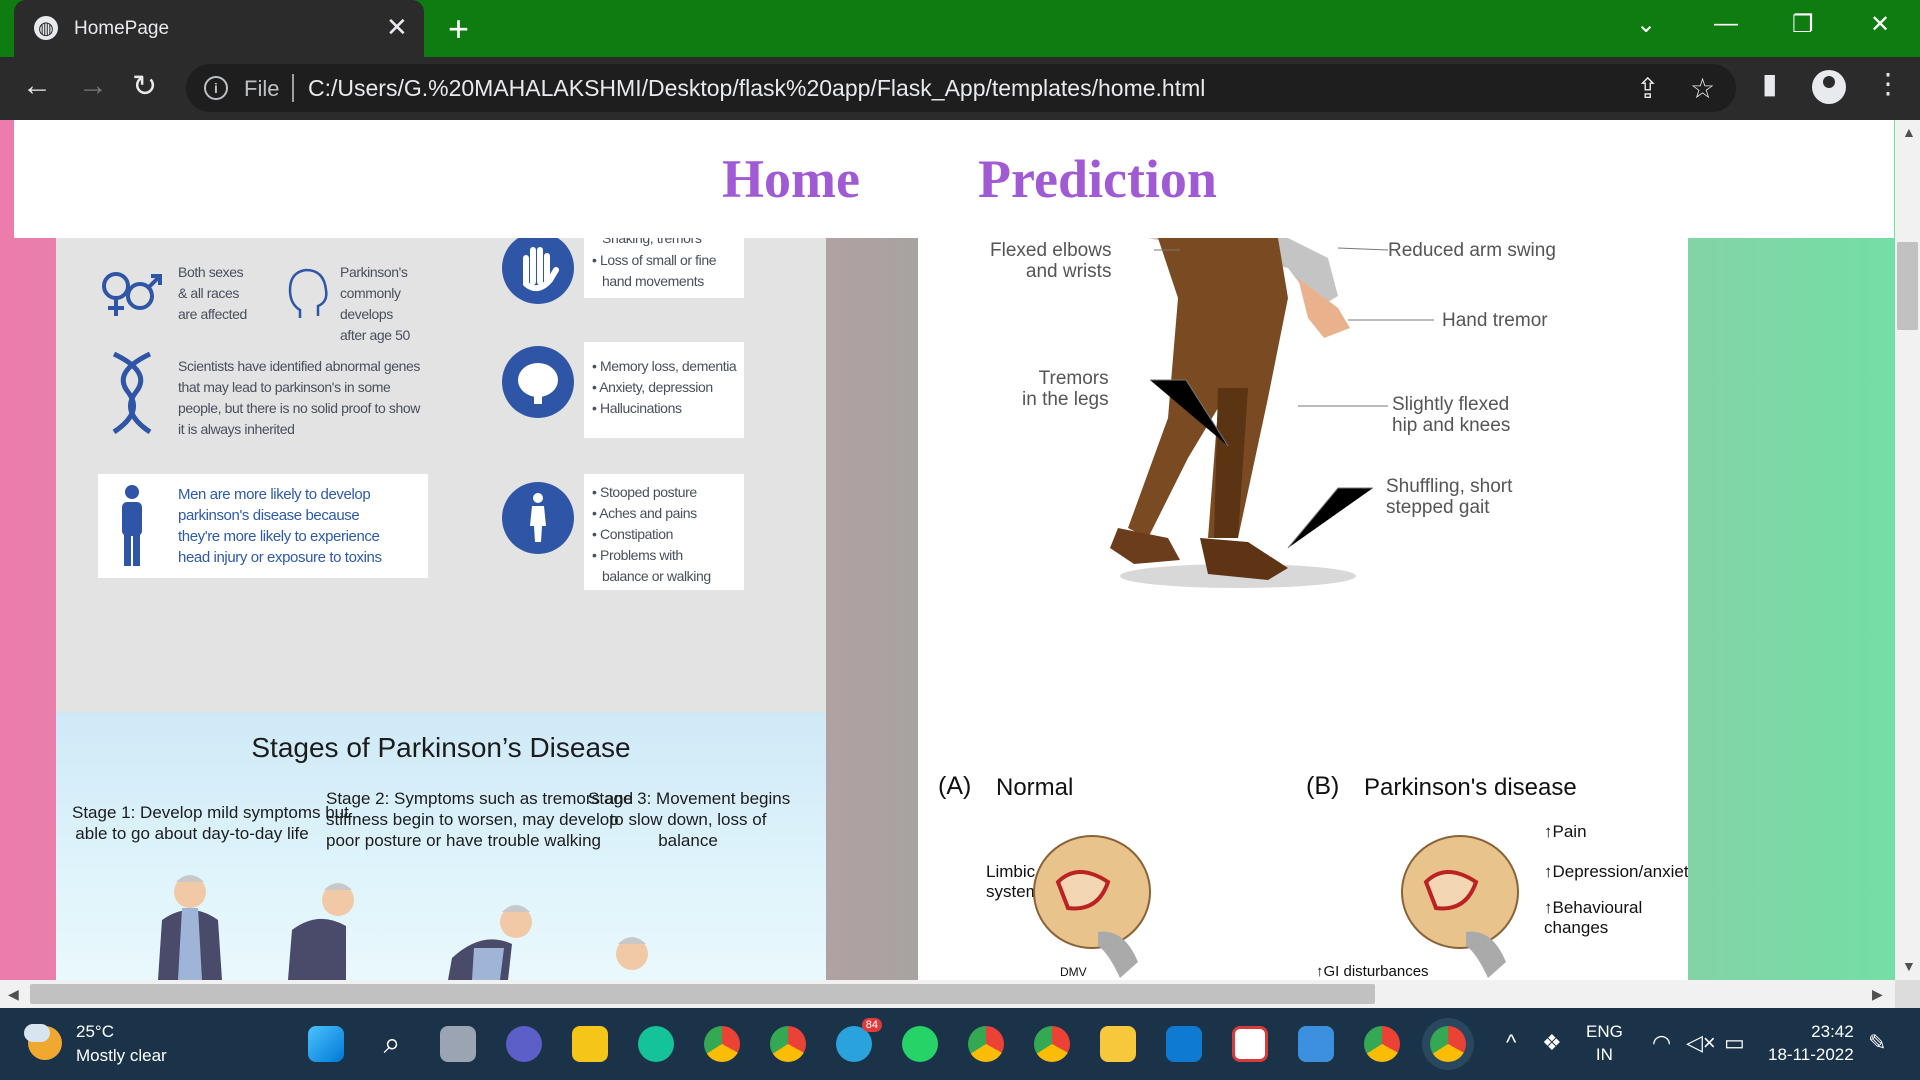 The image size is (1920, 1080). I want to click on bullet-continuation: balance or walking, so click(656, 576).